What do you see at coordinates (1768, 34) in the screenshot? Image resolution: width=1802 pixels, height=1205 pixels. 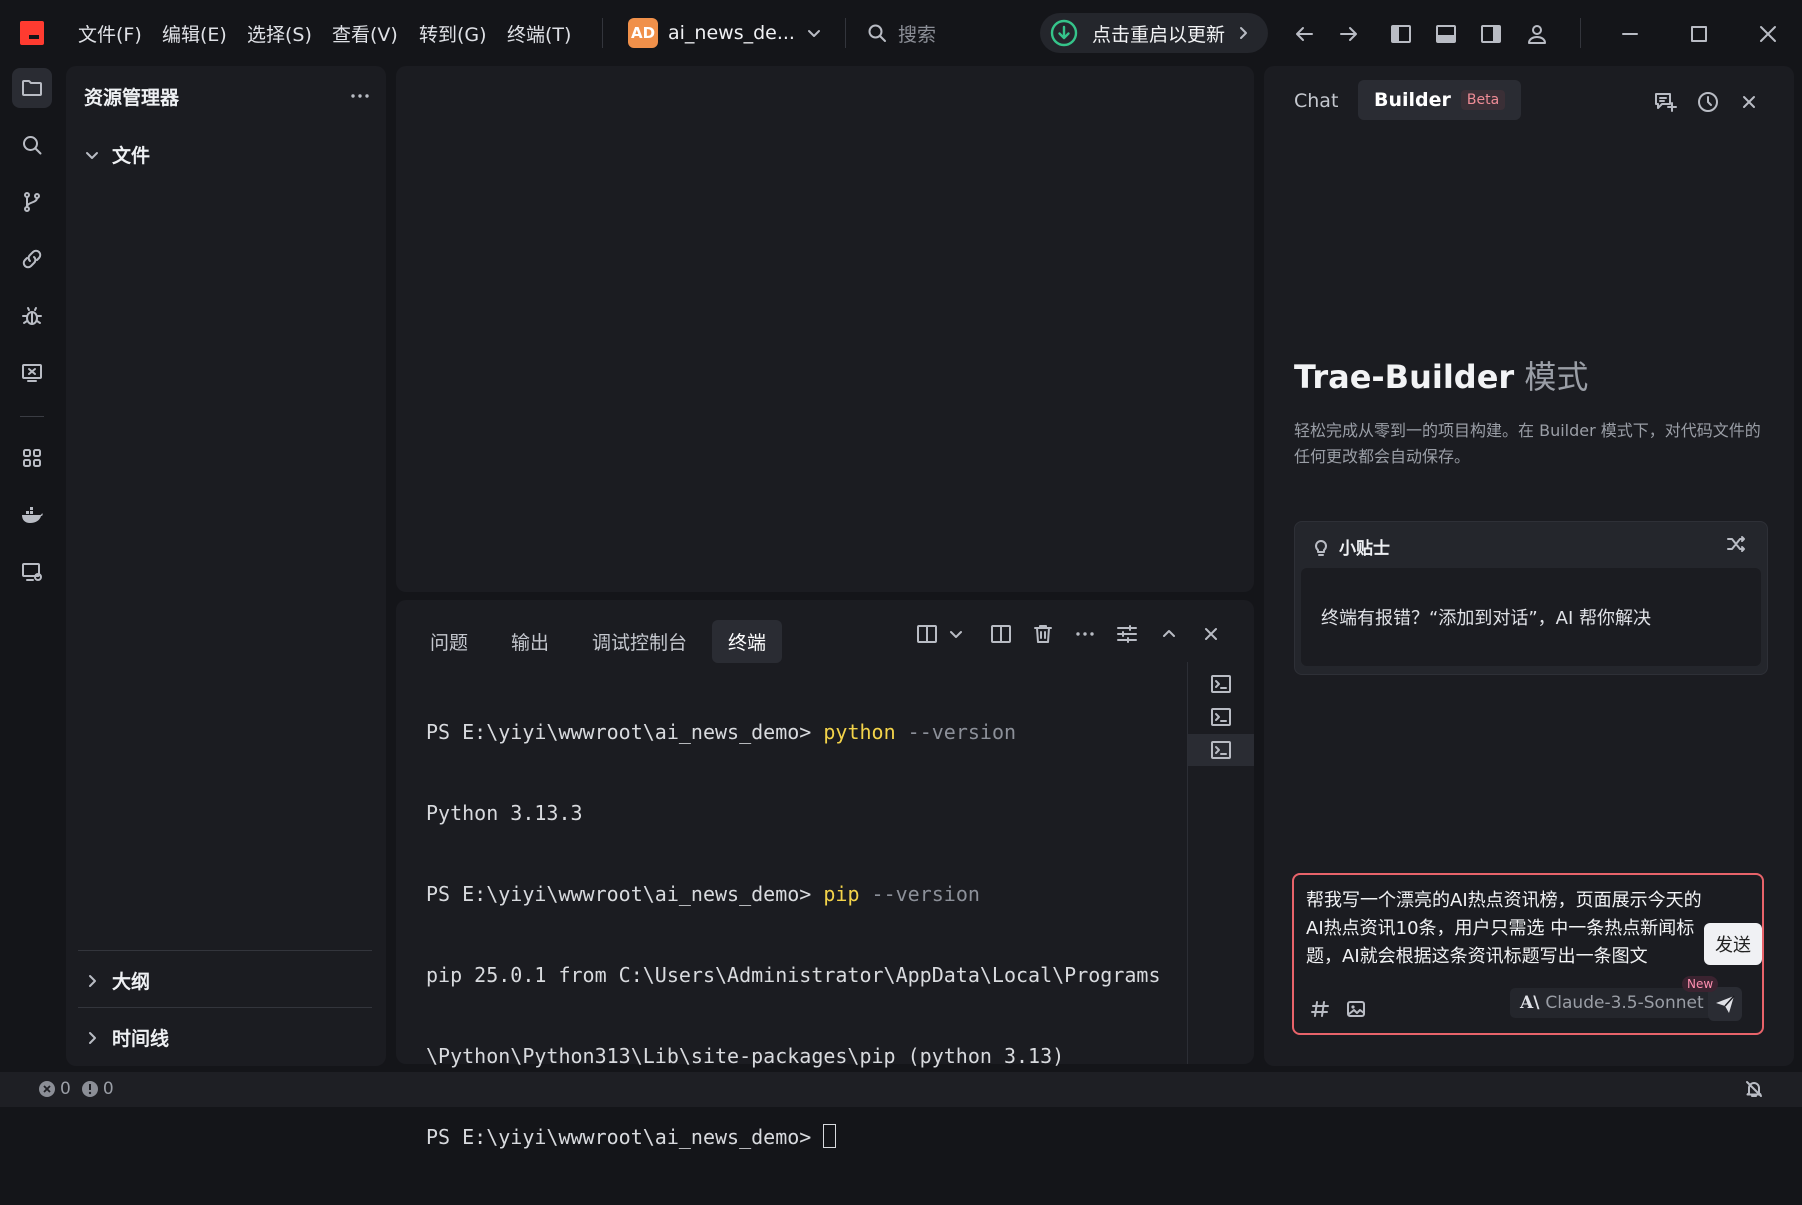 I see `close-window-icon` at bounding box center [1768, 34].